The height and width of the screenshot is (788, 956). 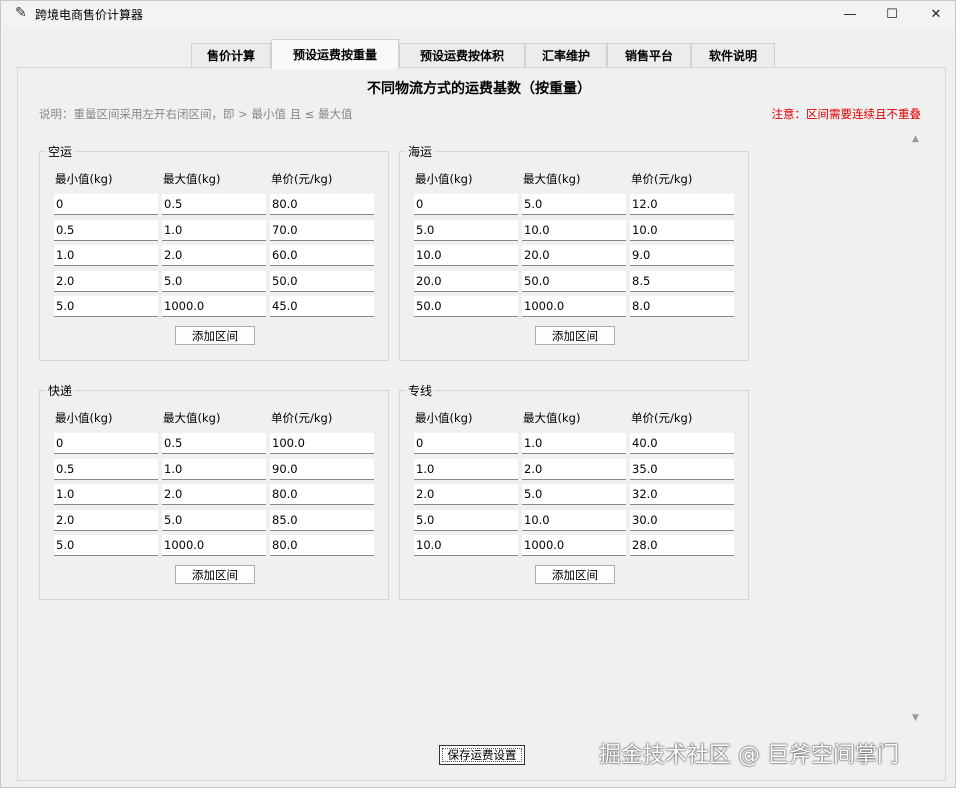 I want to click on tab-software-info: 软件说明, so click(x=733, y=55).